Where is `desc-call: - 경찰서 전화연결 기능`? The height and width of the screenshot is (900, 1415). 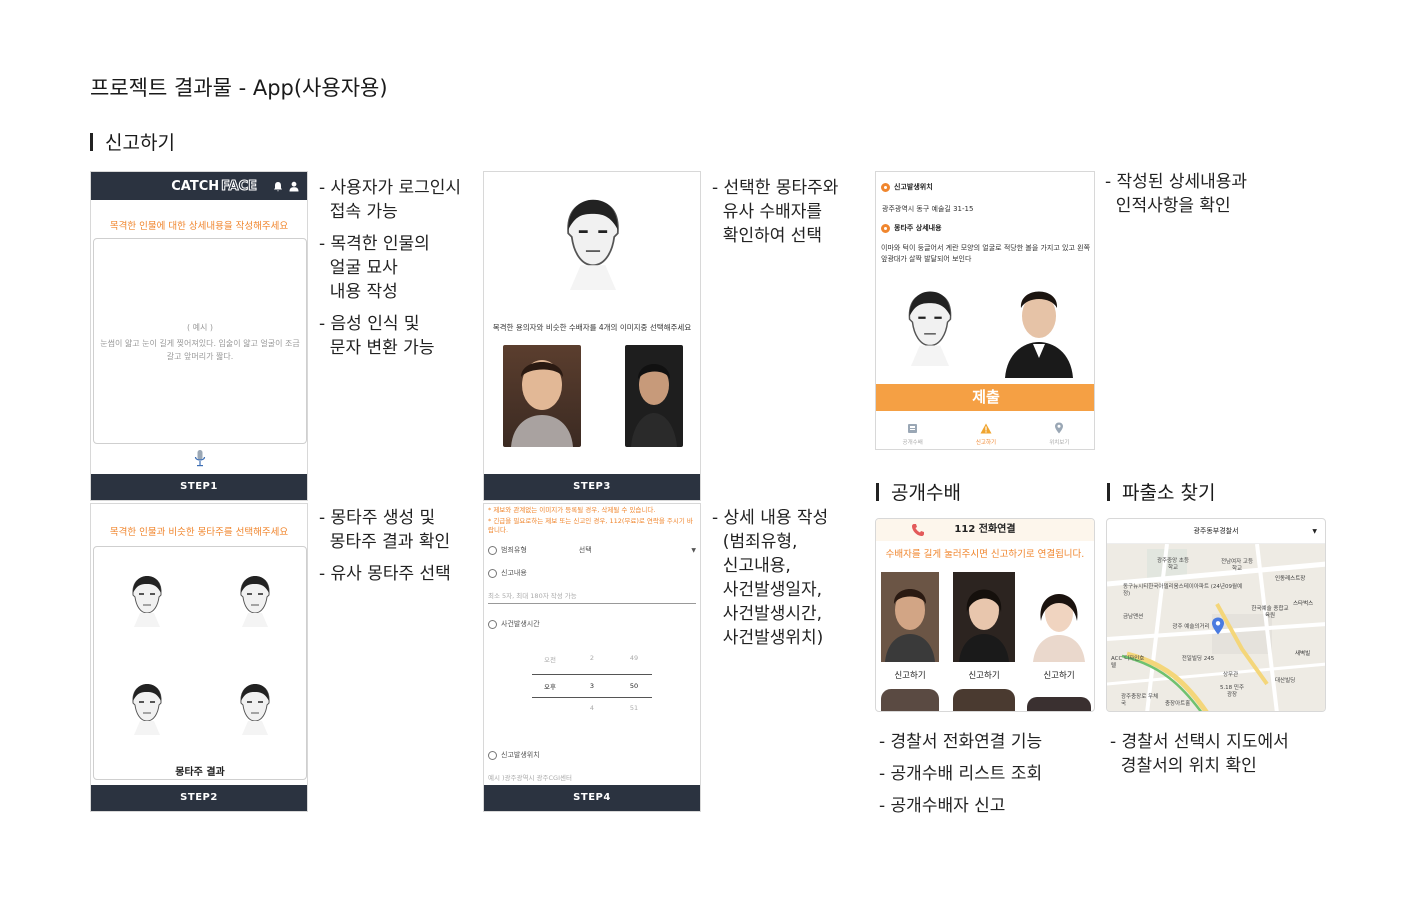 desc-call: - 경찰서 전화연결 기능 is located at coordinates (960, 742).